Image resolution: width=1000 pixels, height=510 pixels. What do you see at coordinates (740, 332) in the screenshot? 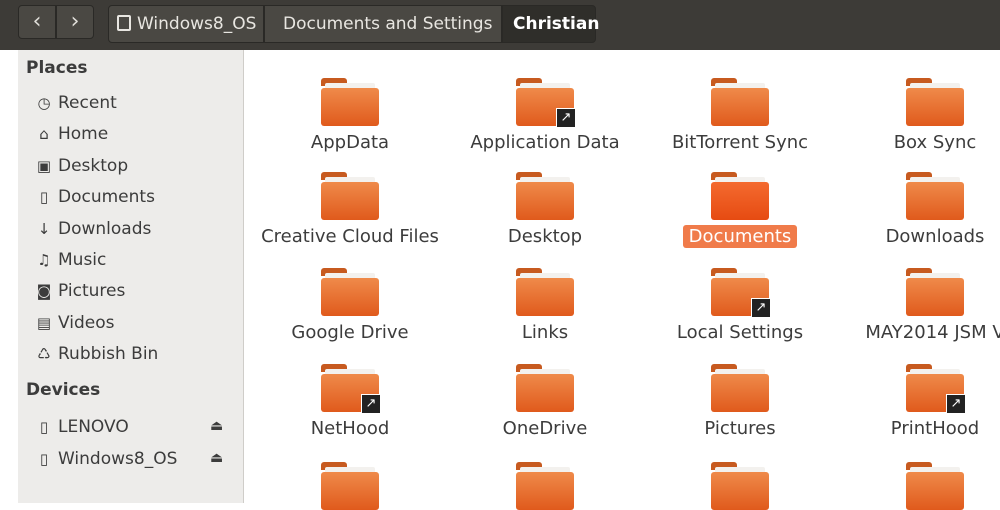
I see `folder-label: Local Settings` at bounding box center [740, 332].